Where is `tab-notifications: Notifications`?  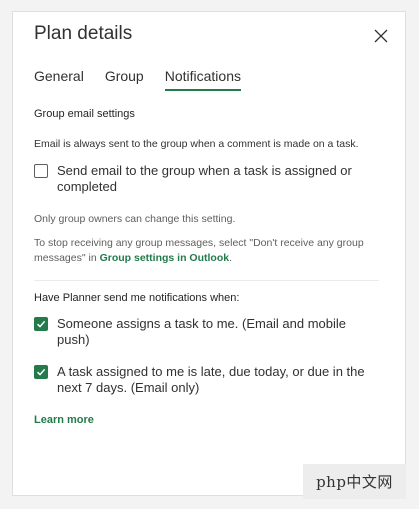
tab-notifications: Notifications is located at coordinates (203, 79).